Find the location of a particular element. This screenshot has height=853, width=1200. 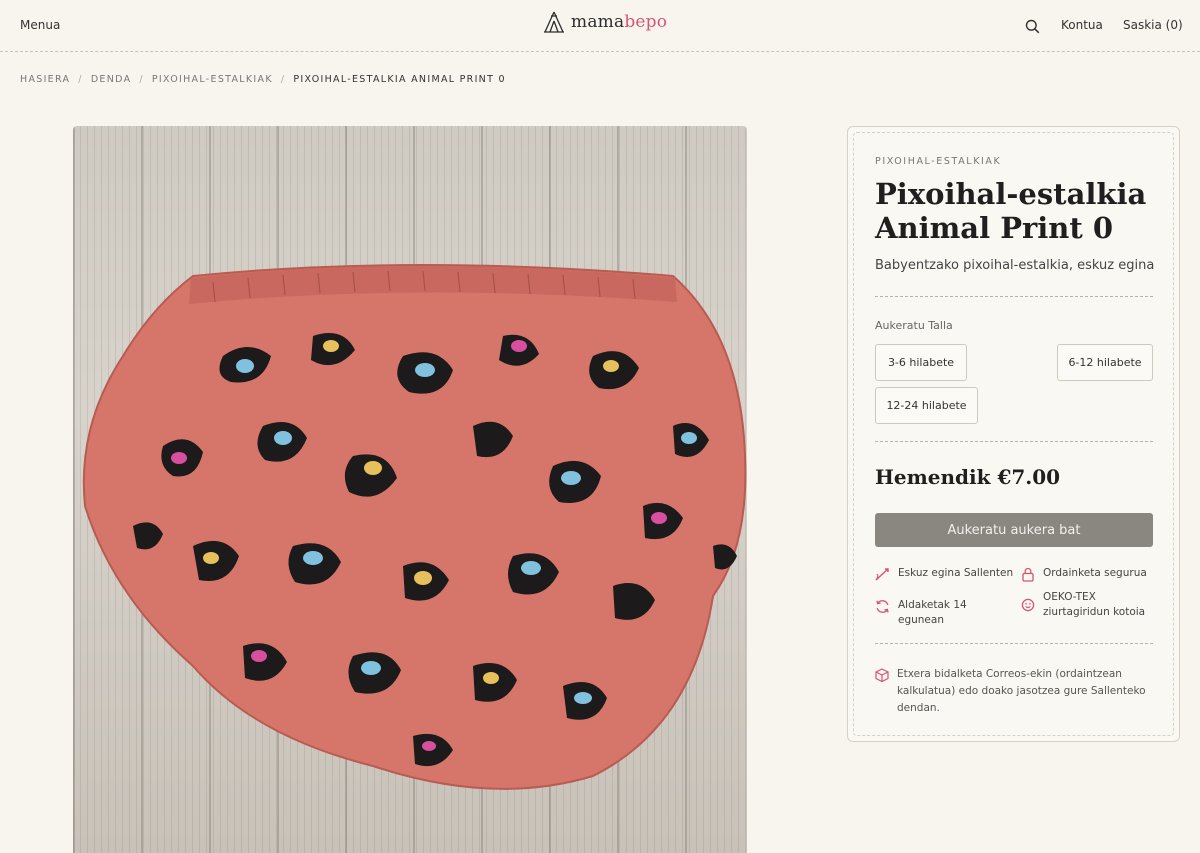

needle-icon is located at coordinates (882, 574).